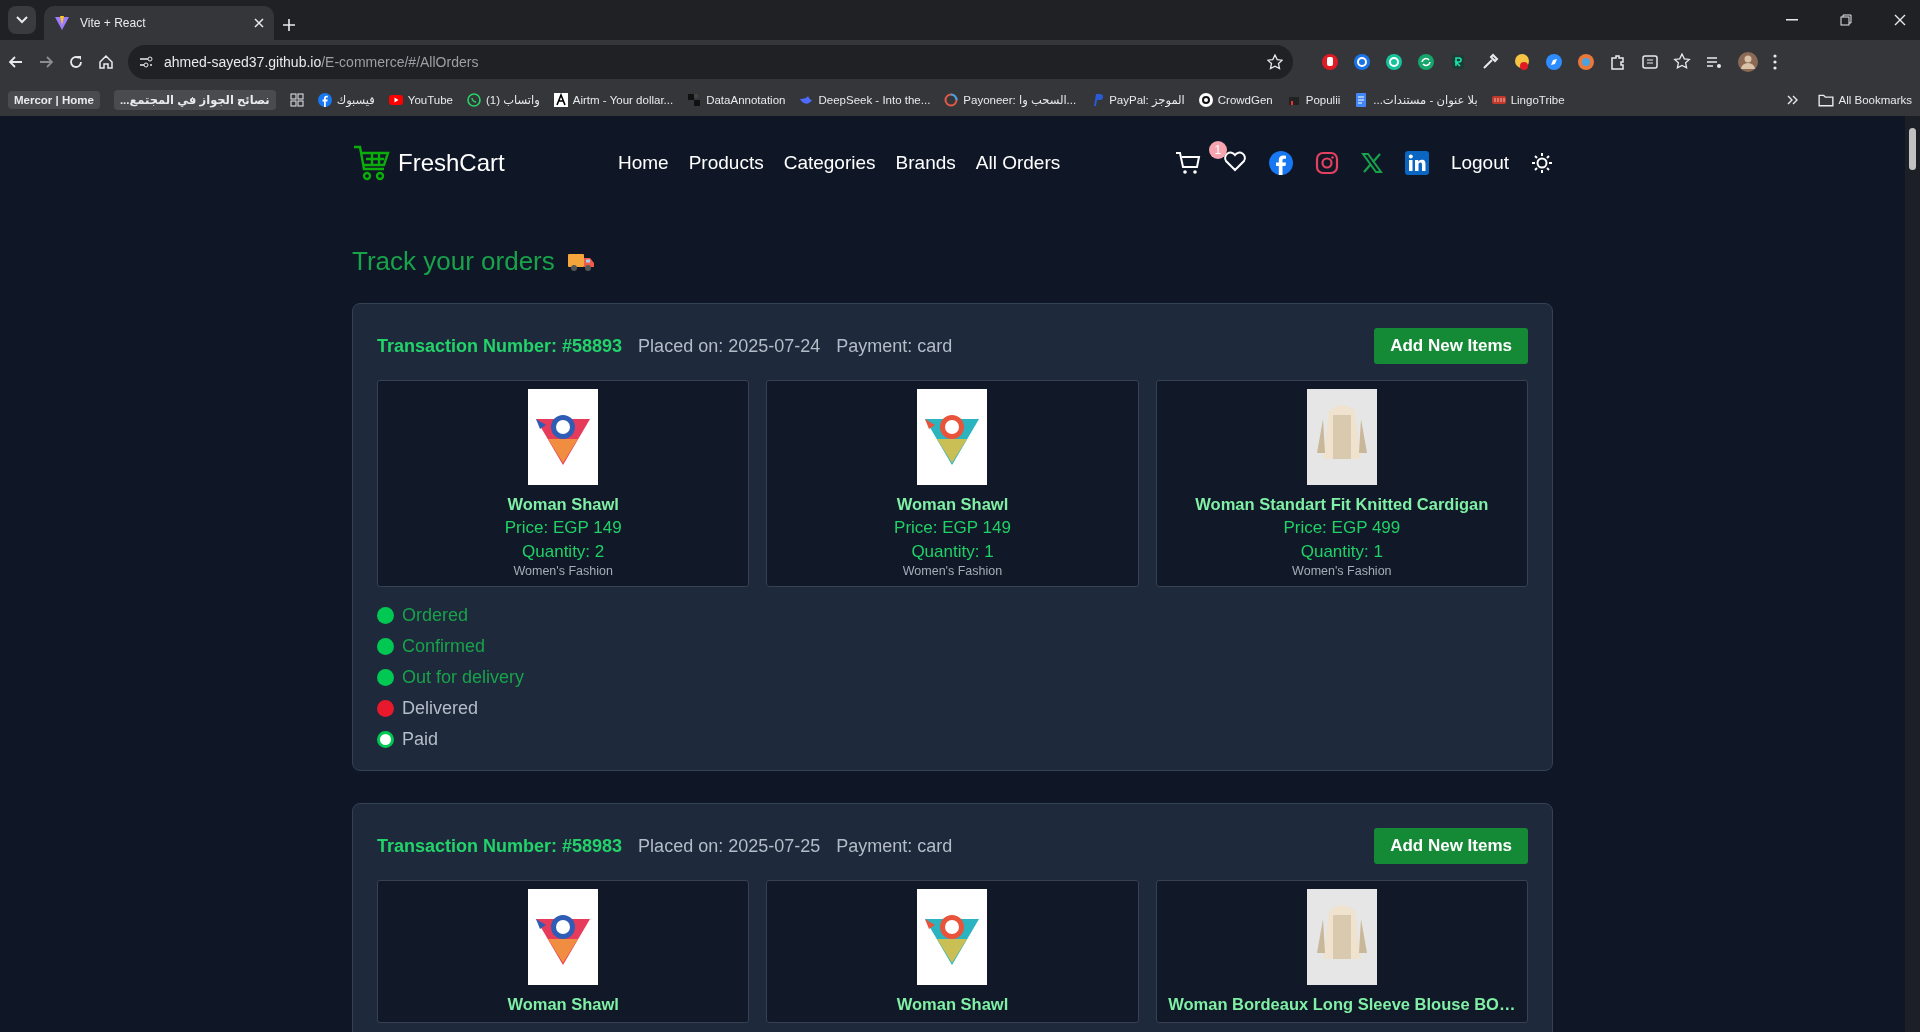 The width and height of the screenshot is (1920, 1032). I want to click on product-quantity: Quantity: 2, so click(563, 552).